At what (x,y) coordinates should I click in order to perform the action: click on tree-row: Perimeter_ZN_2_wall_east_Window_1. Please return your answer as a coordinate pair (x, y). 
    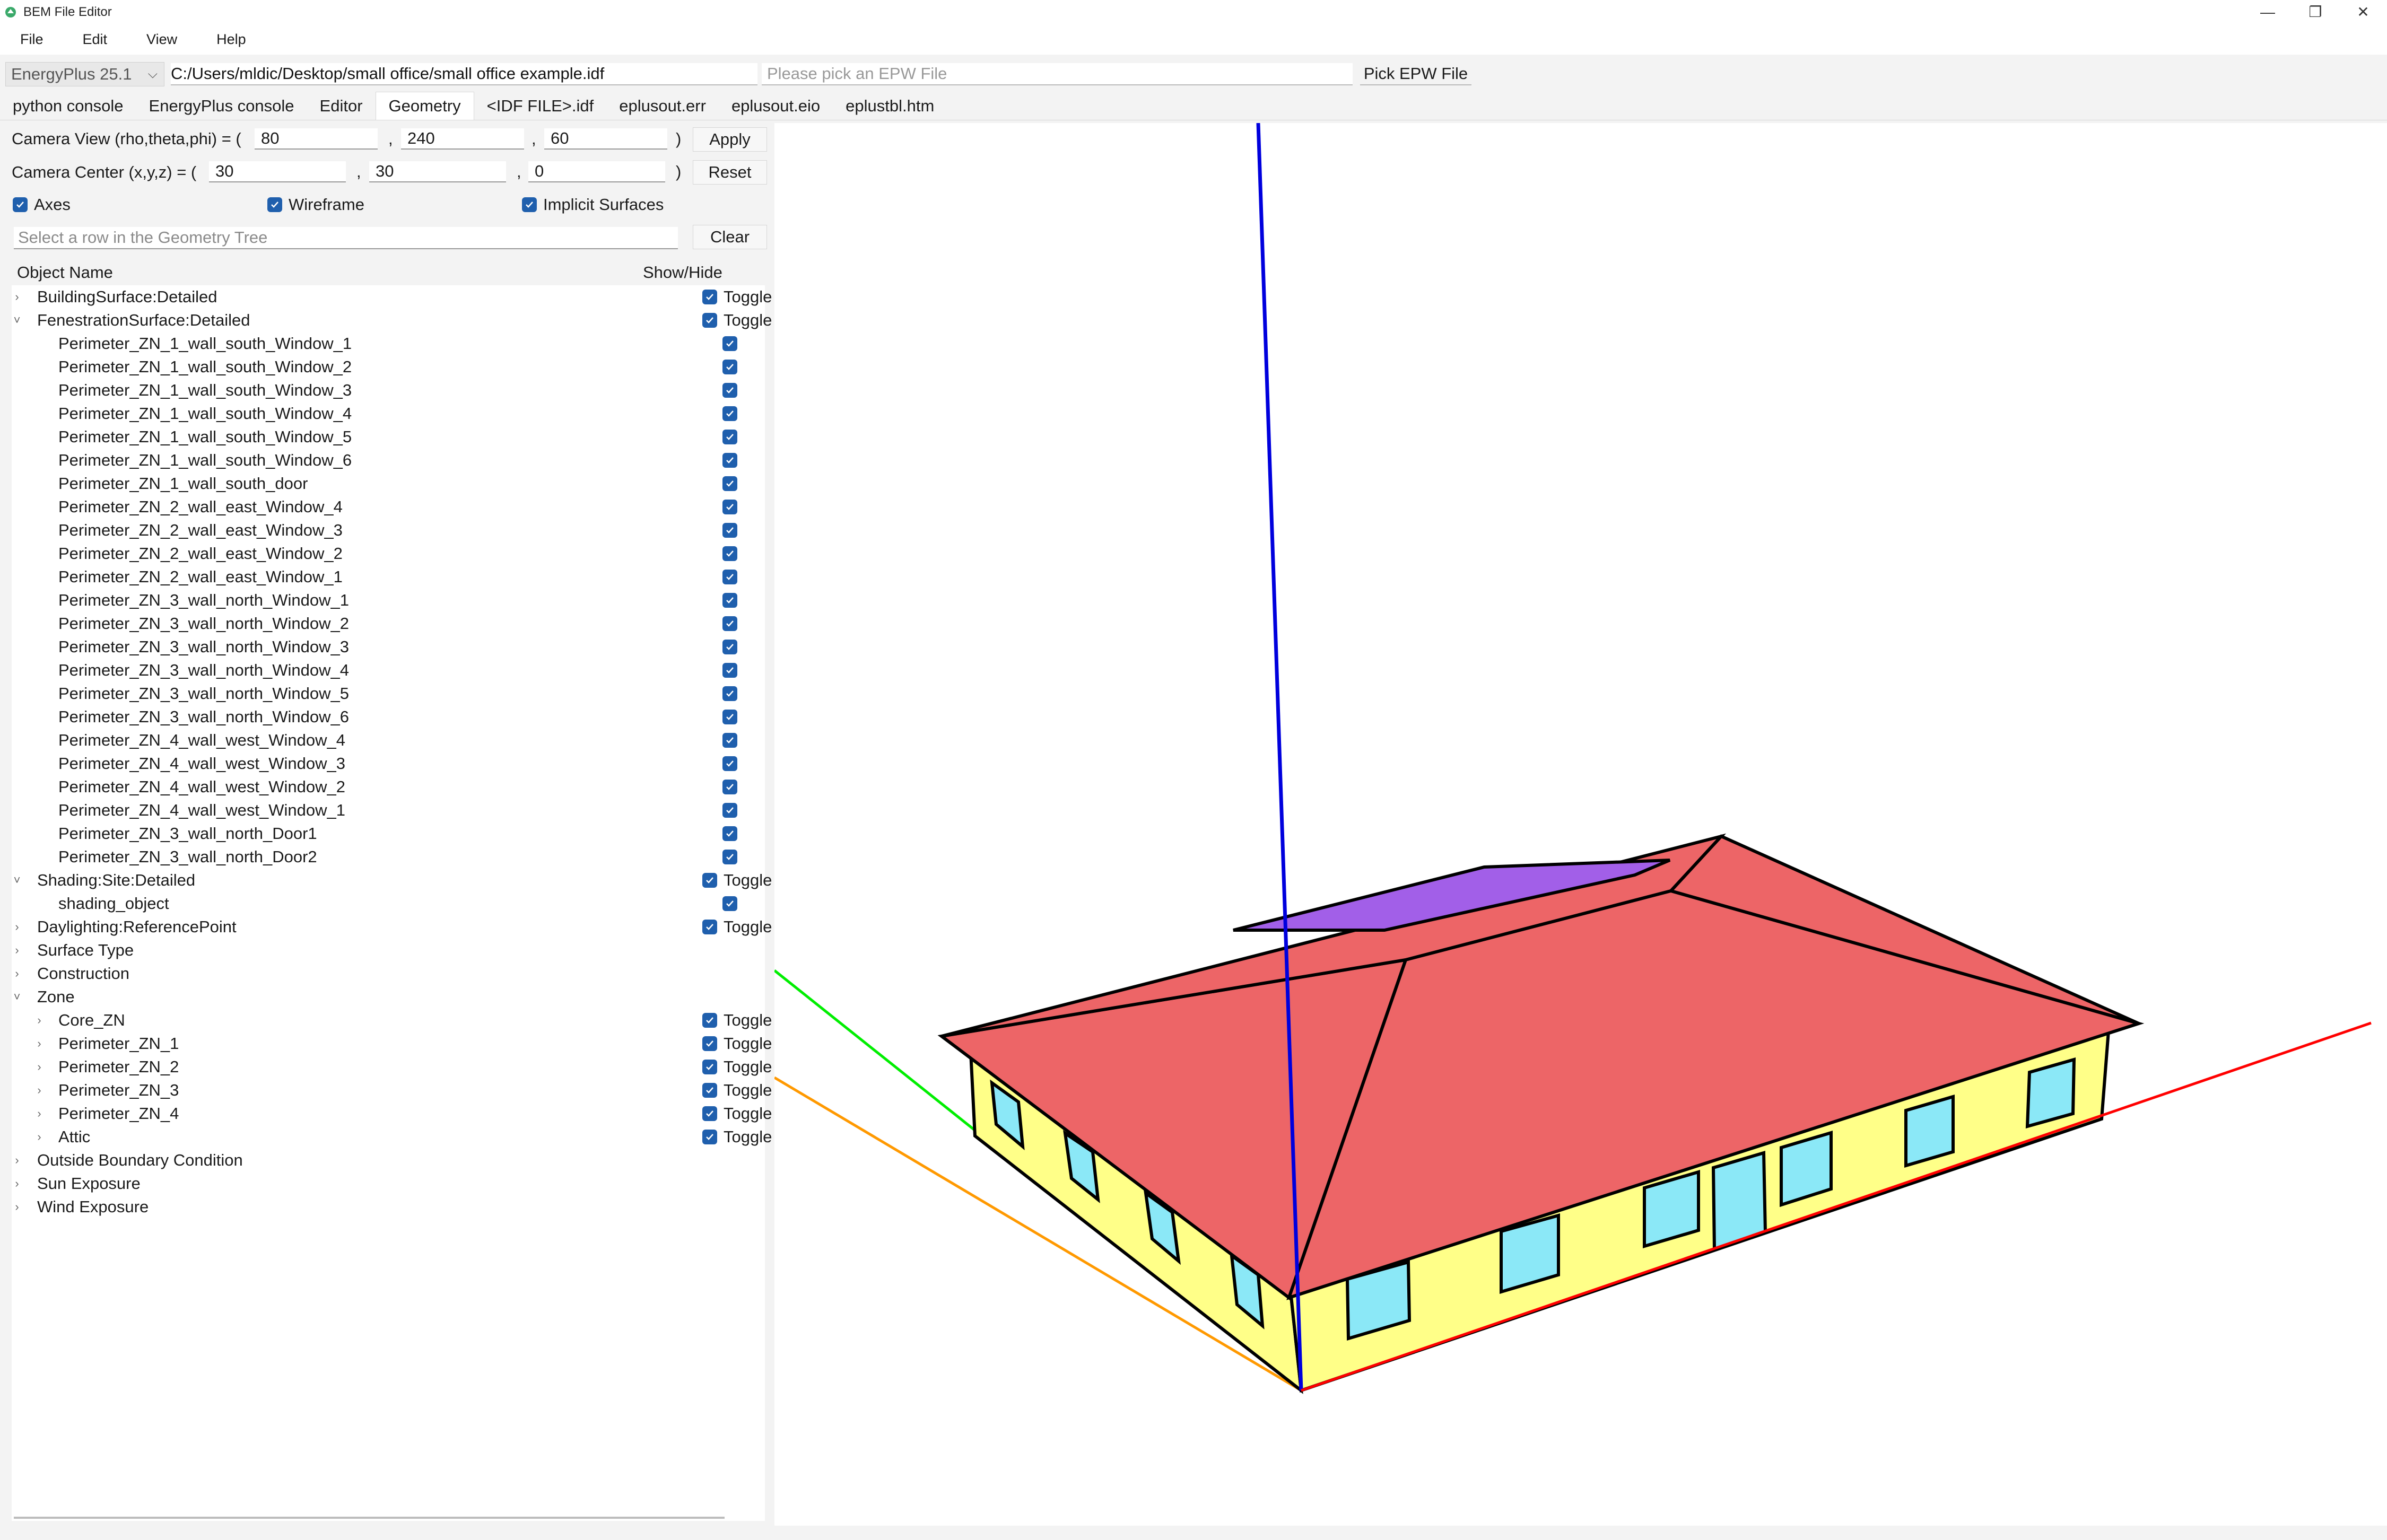
    Looking at the image, I should click on (388, 577).